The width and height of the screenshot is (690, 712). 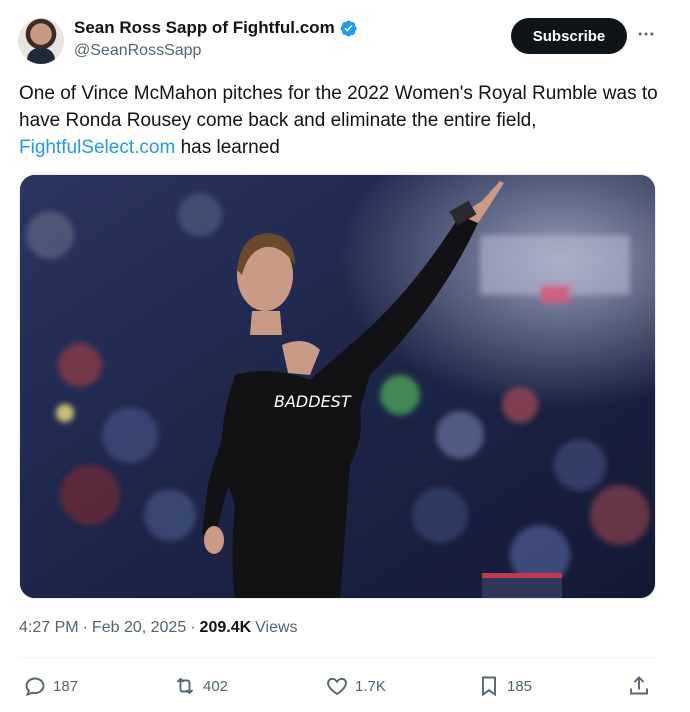 What do you see at coordinates (370, 686) in the screenshot?
I see `like-count: 1.7K` at bounding box center [370, 686].